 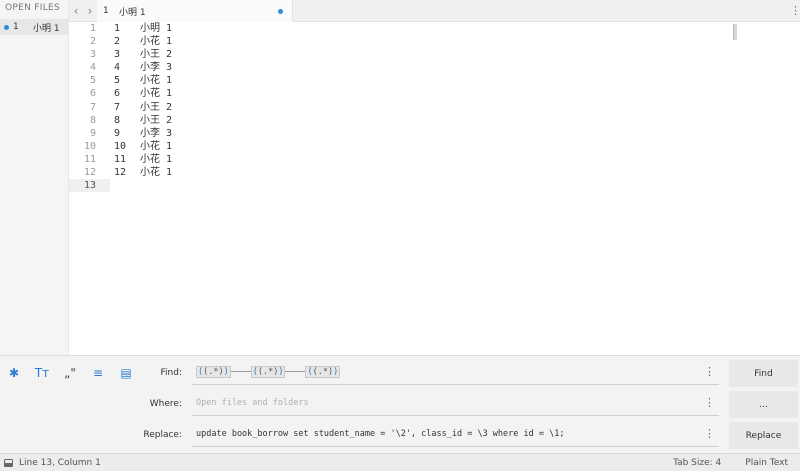 What do you see at coordinates (60, 463) in the screenshot?
I see `cursor-position: Line 13, Column 1` at bounding box center [60, 463].